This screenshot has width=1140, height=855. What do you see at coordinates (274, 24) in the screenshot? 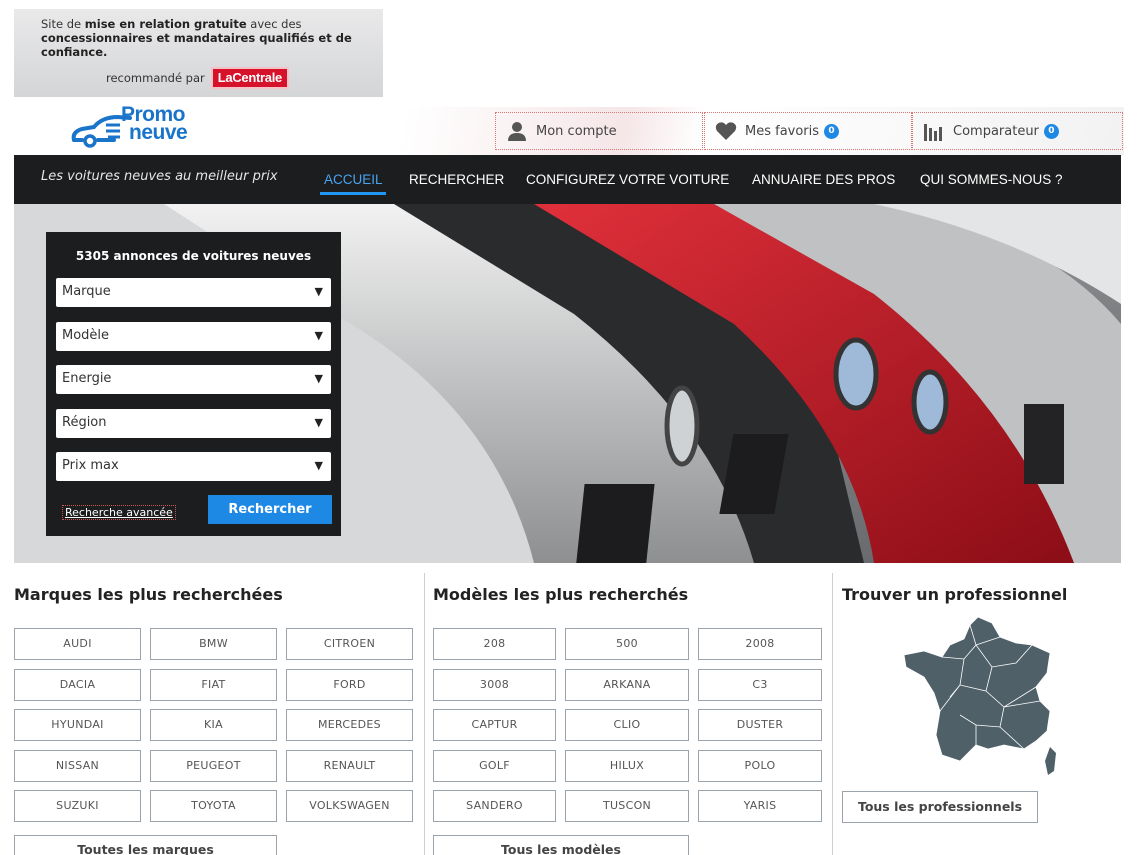
I see `promo-text-2: avec des` at bounding box center [274, 24].